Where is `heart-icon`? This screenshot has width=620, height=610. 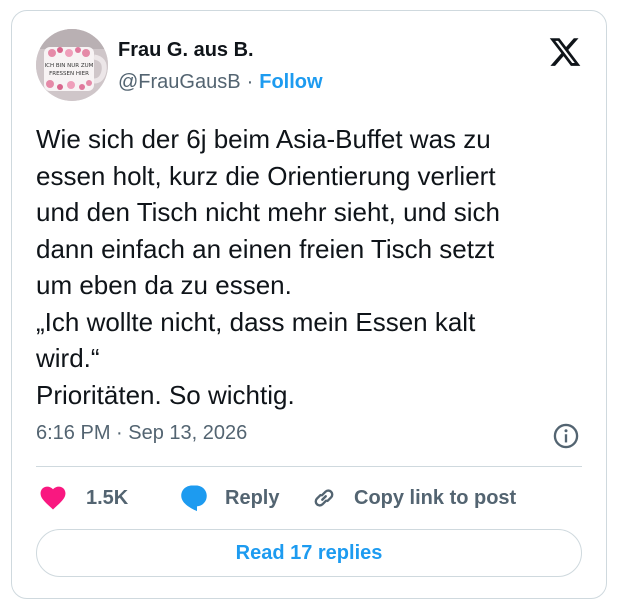
heart-icon is located at coordinates (53, 498).